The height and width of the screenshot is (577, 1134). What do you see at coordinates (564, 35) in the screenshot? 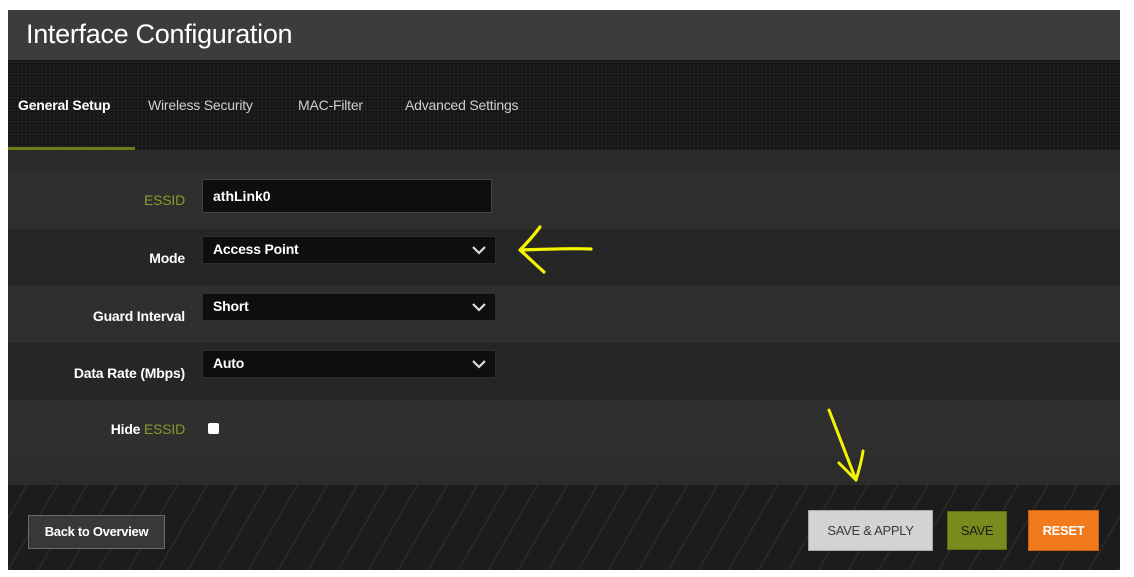
I see `title-bar: Interface Configuration` at bounding box center [564, 35].